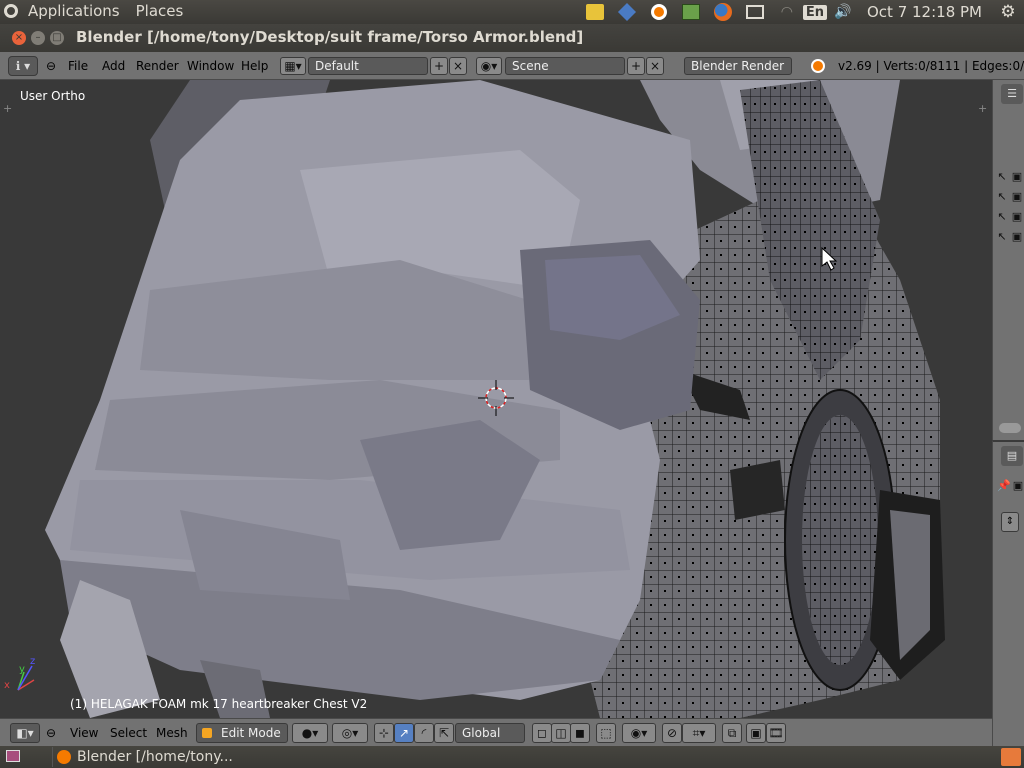 Image resolution: width=1024 pixels, height=768 pixels. What do you see at coordinates (1008, 593) in the screenshot?
I see `properties-panel: ▤ 📌 ▣ ⇕` at bounding box center [1008, 593].